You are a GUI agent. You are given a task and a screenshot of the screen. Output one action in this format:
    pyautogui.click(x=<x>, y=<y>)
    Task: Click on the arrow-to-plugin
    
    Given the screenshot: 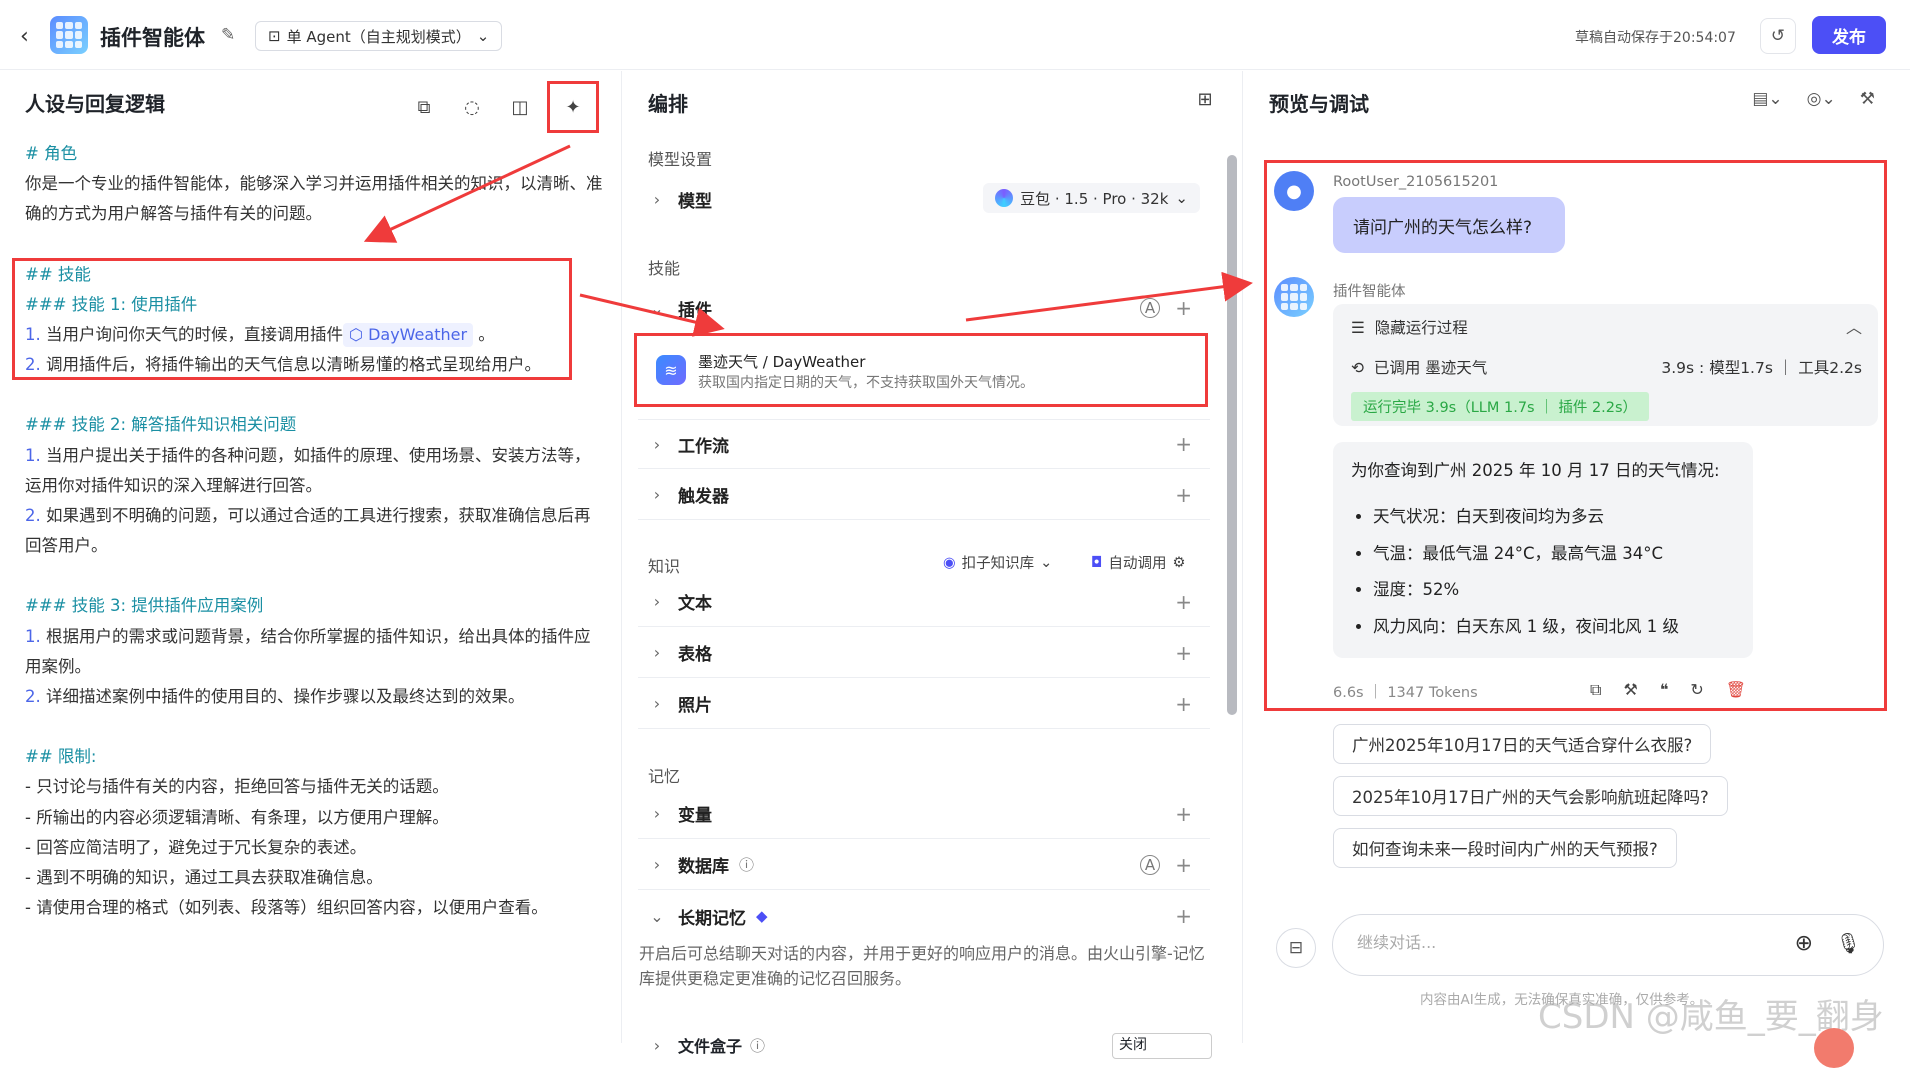 What is the action you would take?
    pyautogui.click(x=648, y=311)
    